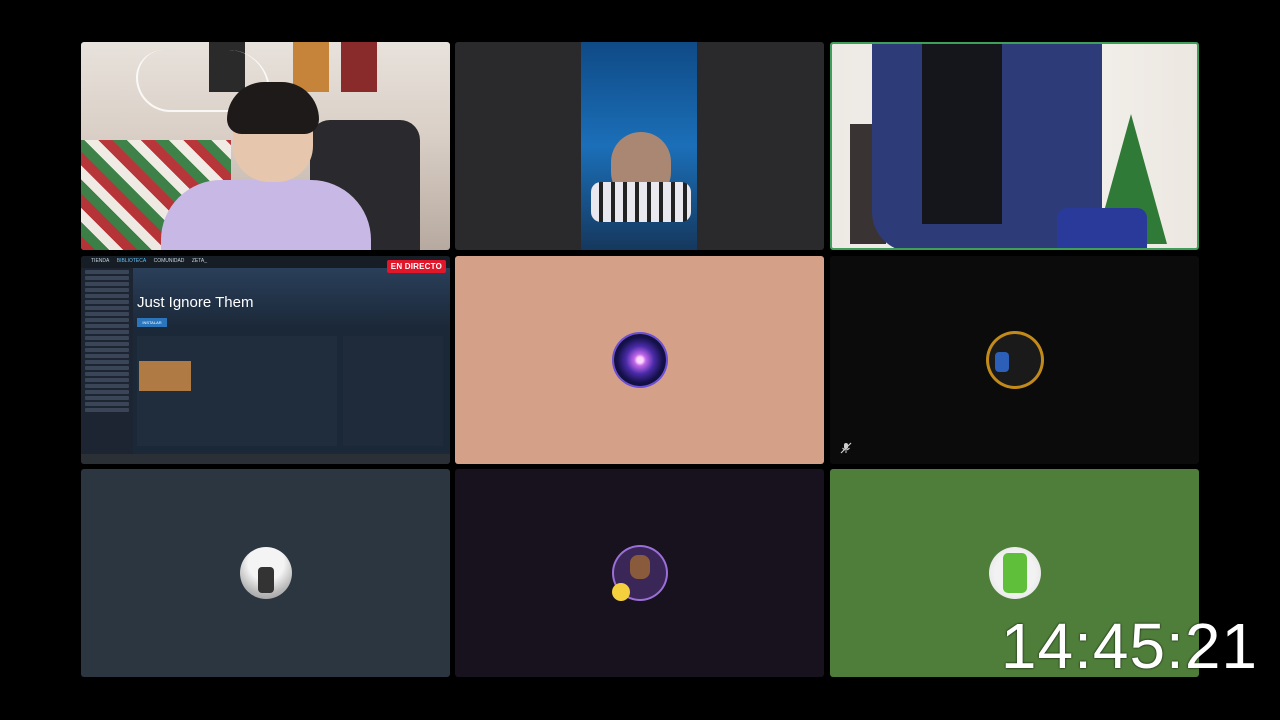  Describe the element at coordinates (131, 261) in the screenshot. I see `shared-tab: BIBLIOTECA` at that location.